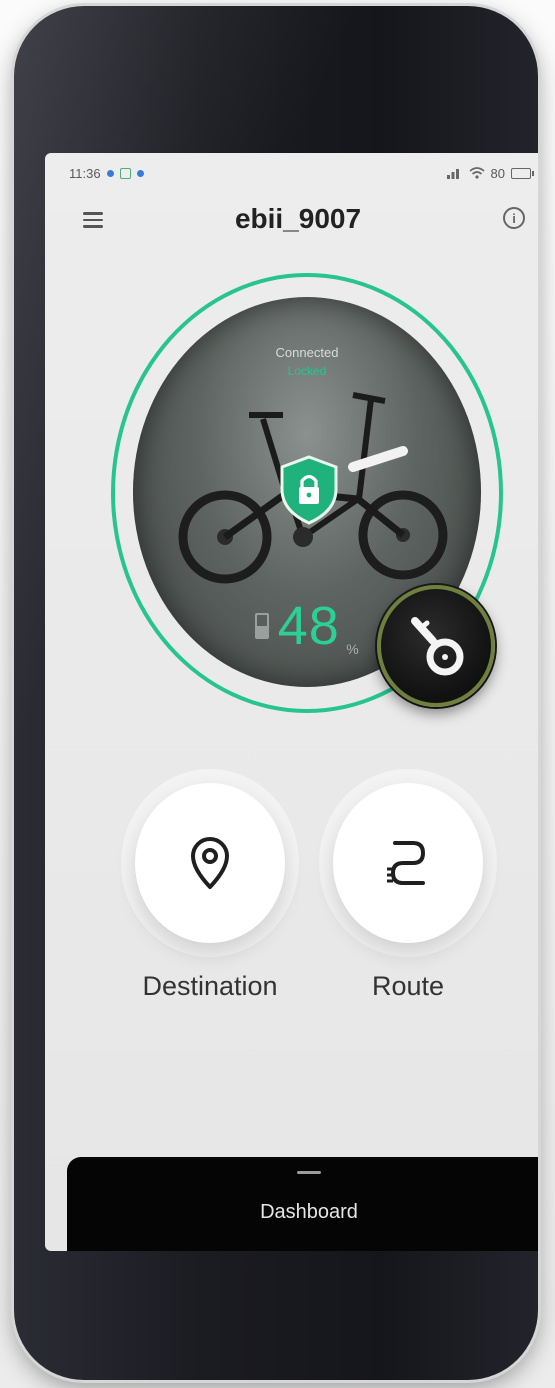 This screenshot has height=1388, width=555. Describe the element at coordinates (298, 218) in the screenshot. I see `page-title: ebii_9007` at that location.